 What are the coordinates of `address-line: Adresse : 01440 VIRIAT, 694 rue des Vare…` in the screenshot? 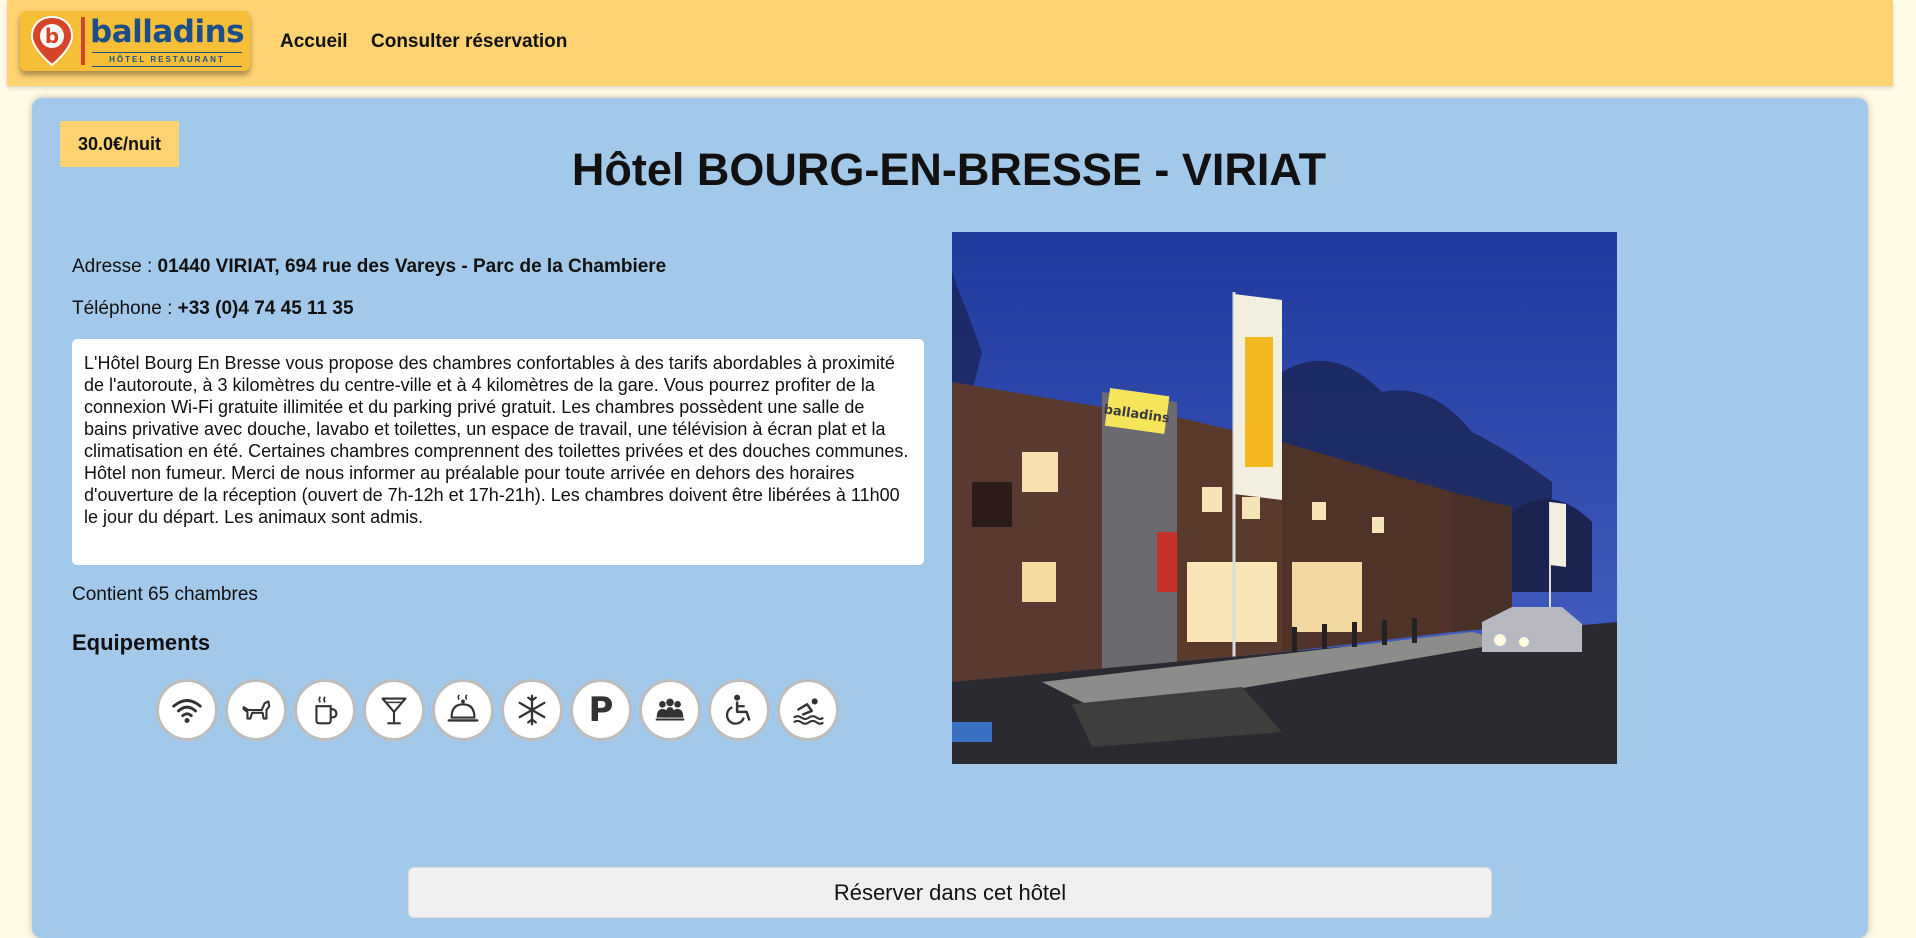 It's located at (369, 267).